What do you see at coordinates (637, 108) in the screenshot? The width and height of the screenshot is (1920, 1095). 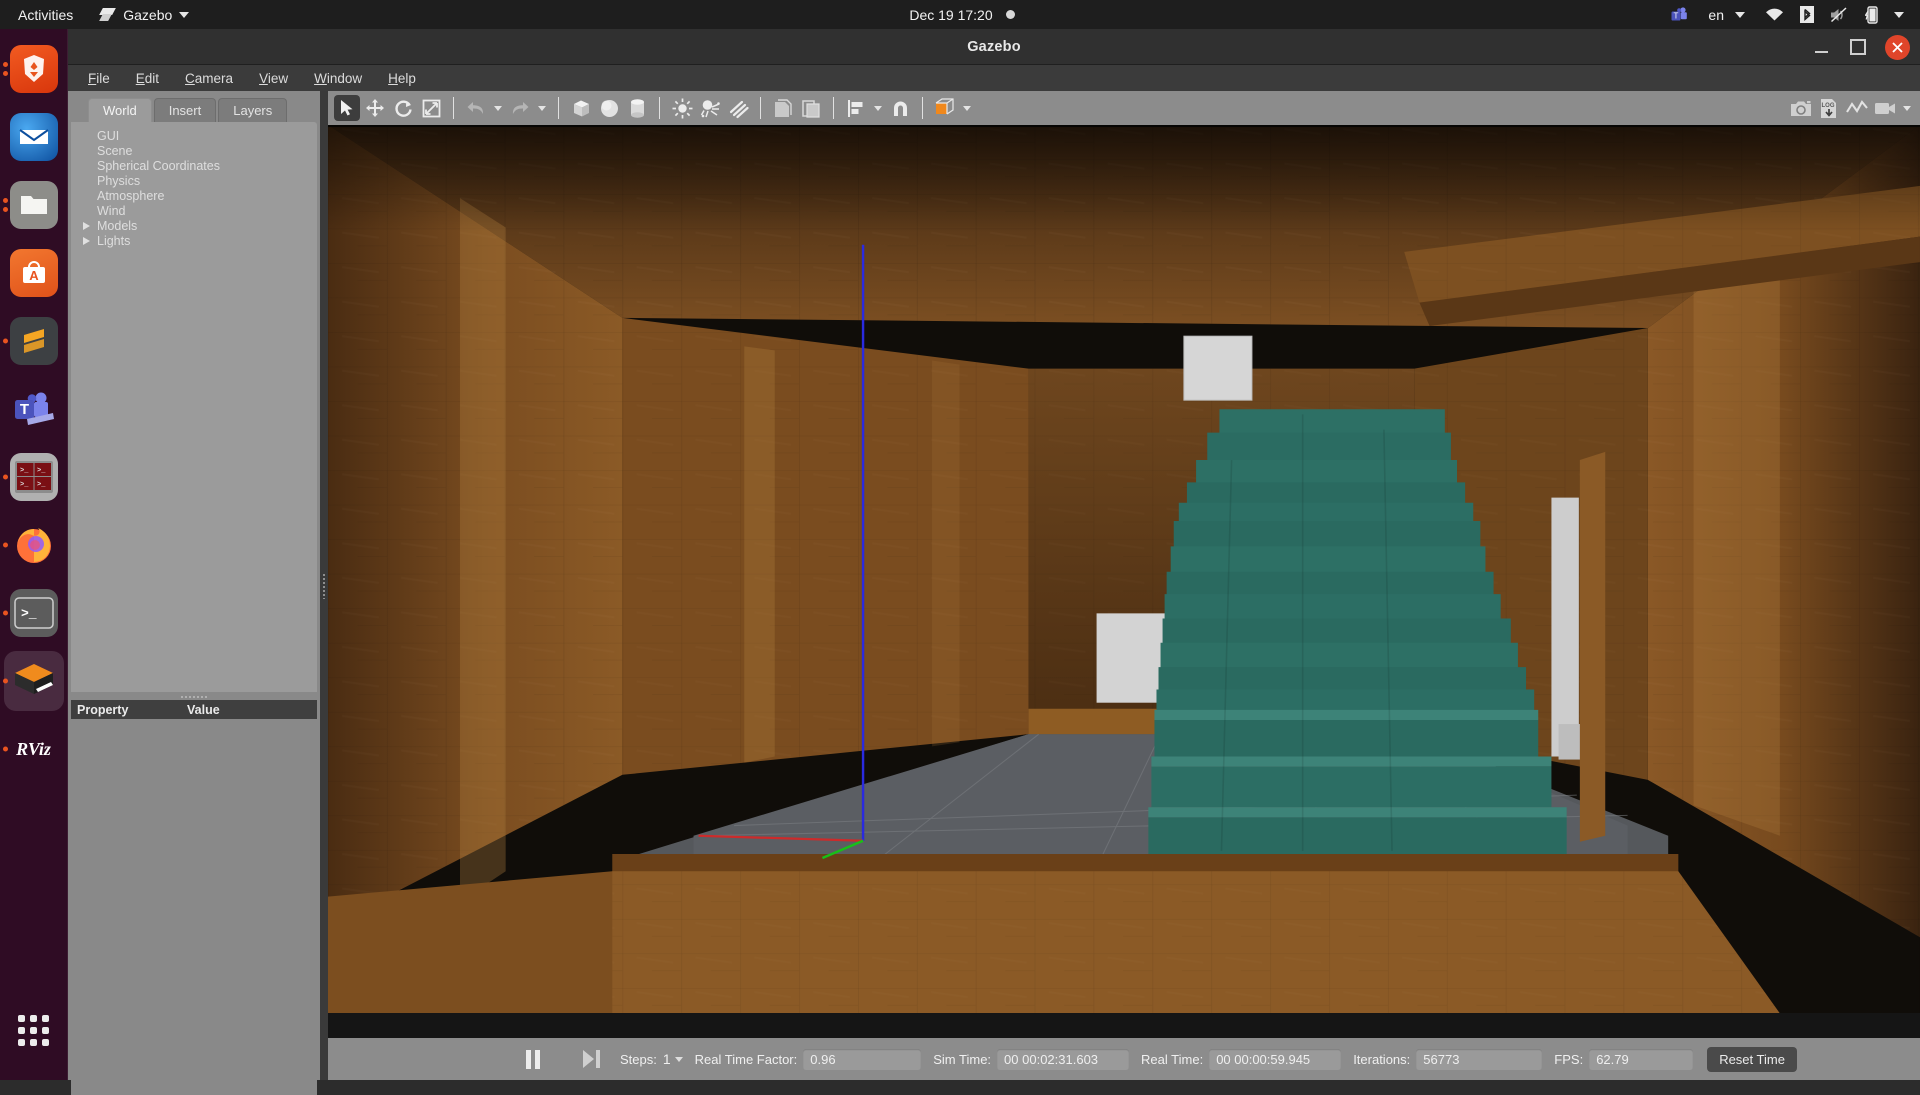 I see `insert-cylinder-button` at bounding box center [637, 108].